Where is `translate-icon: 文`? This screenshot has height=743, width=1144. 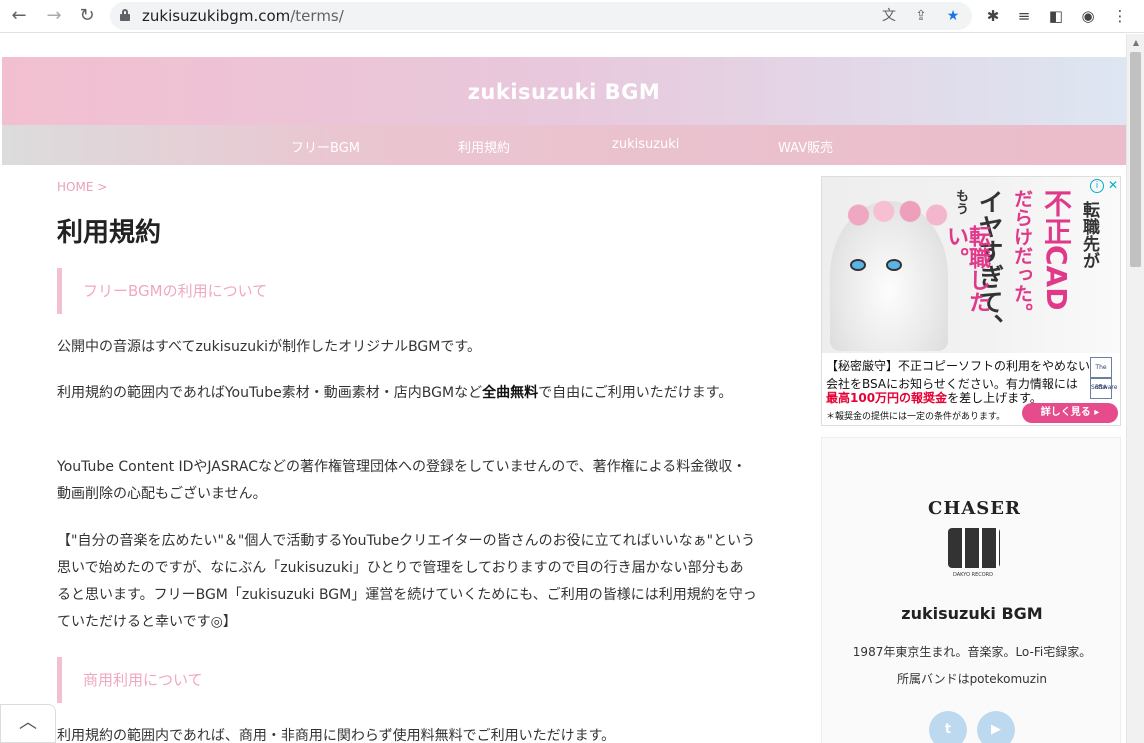
translate-icon: 文 is located at coordinates (889, 16).